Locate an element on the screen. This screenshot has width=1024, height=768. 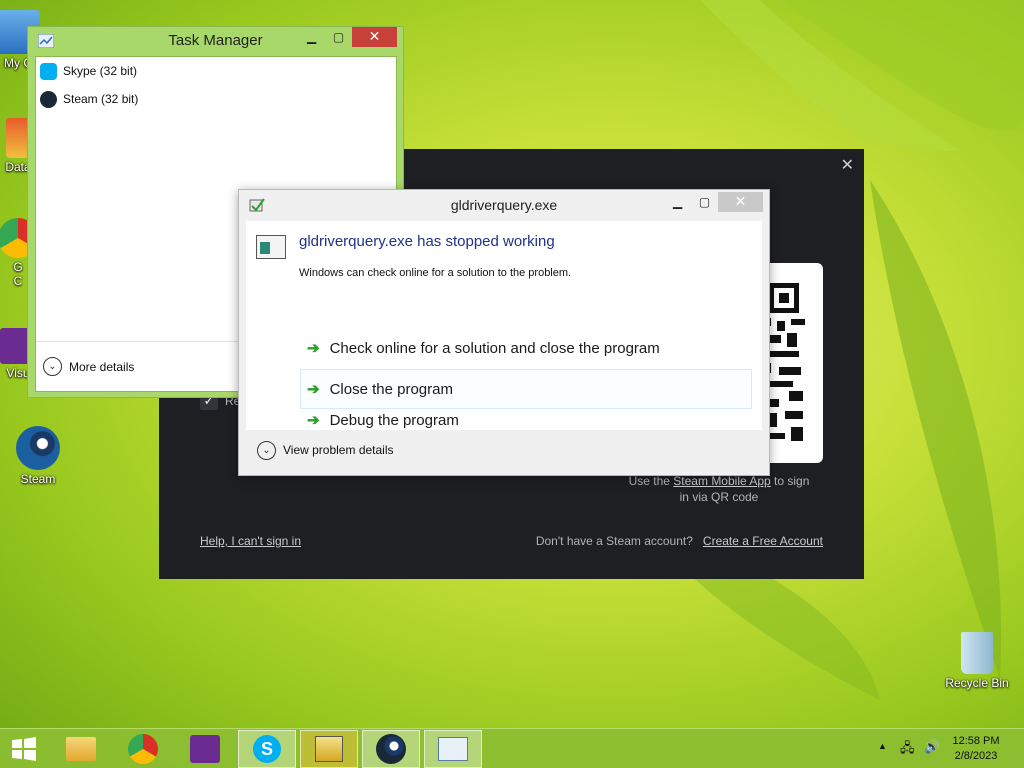
taskbar-steam is located at coordinates (391, 749).